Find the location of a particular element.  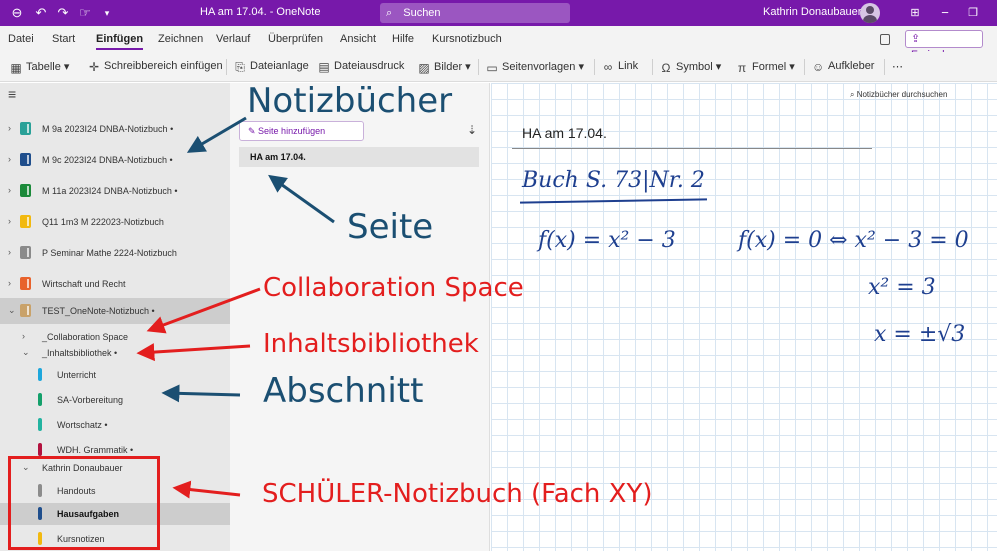

quick-access-dropdown-icon: ▾ is located at coordinates (107, 13).